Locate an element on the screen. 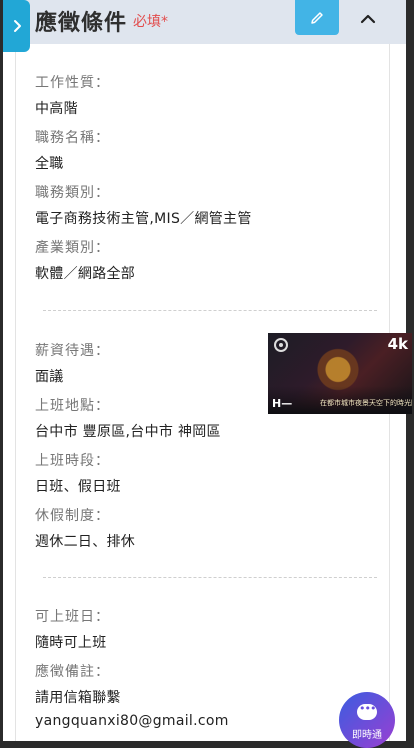  field-industry: 產業類別： 軟體／網路全部 is located at coordinates (85, 260).